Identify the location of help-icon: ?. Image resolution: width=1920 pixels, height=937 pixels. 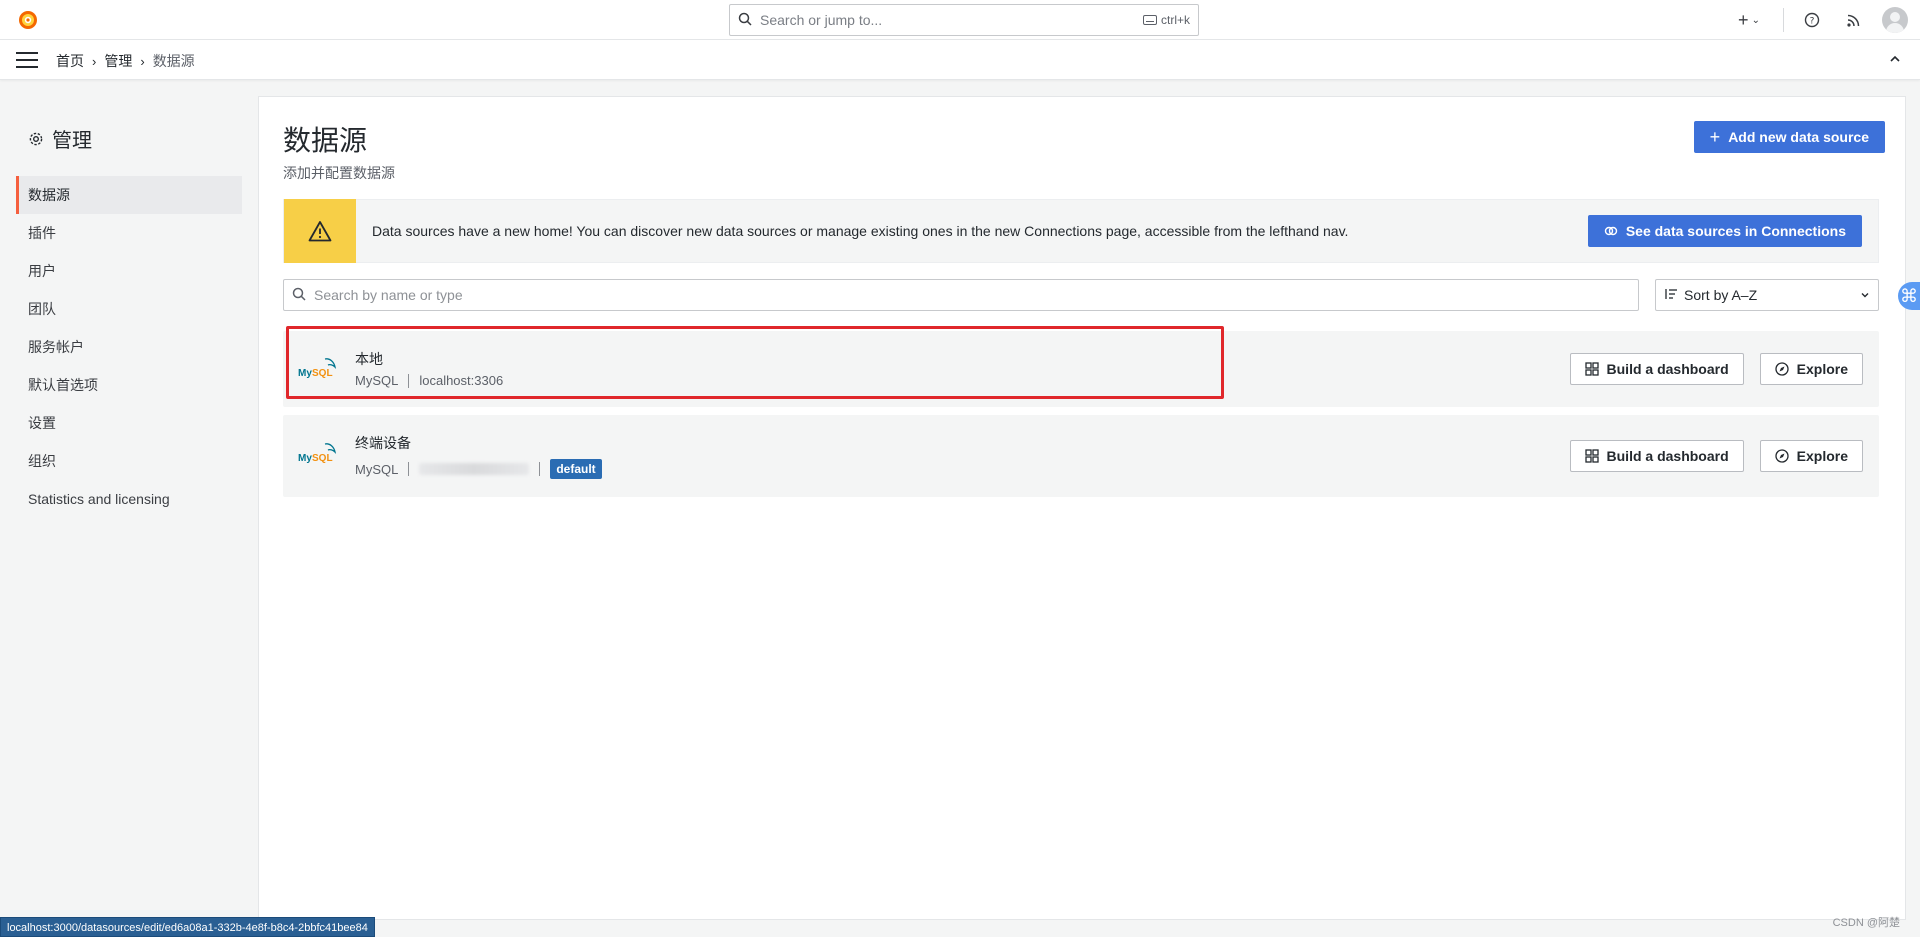
(1812, 20).